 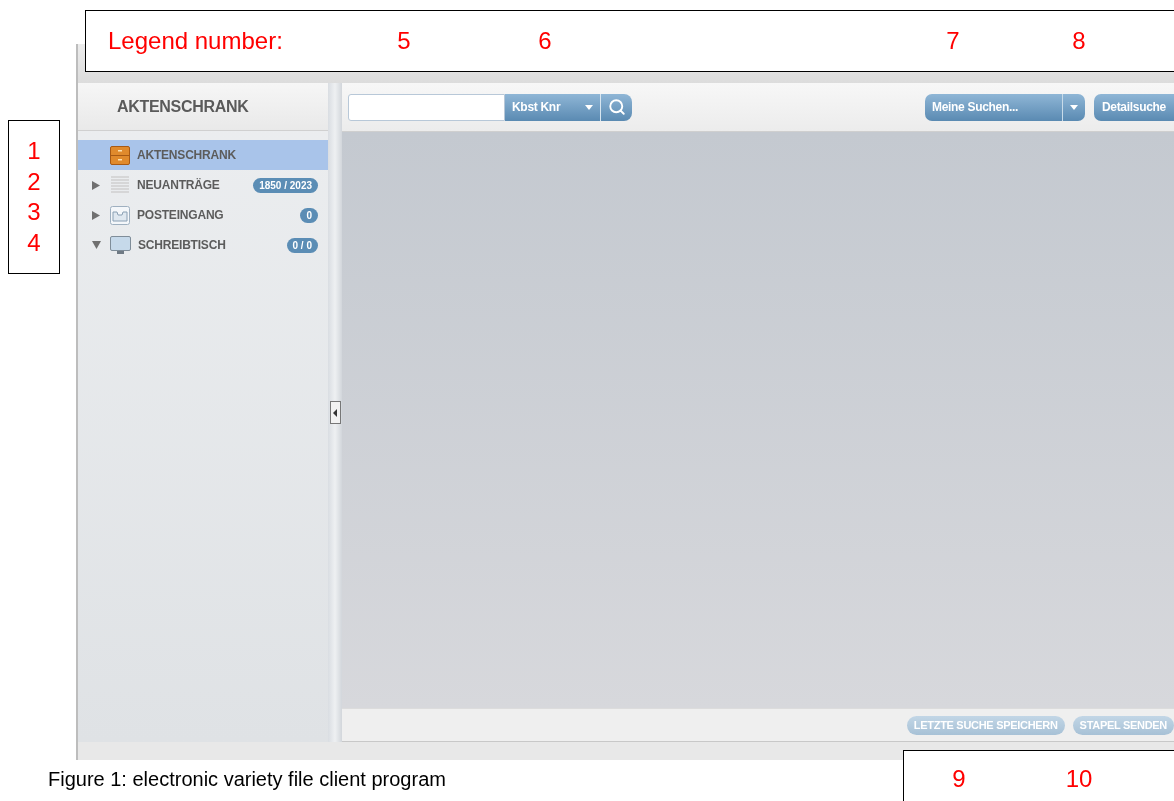 I want to click on tree-item: AKTENSCHRANK, so click(x=203, y=155).